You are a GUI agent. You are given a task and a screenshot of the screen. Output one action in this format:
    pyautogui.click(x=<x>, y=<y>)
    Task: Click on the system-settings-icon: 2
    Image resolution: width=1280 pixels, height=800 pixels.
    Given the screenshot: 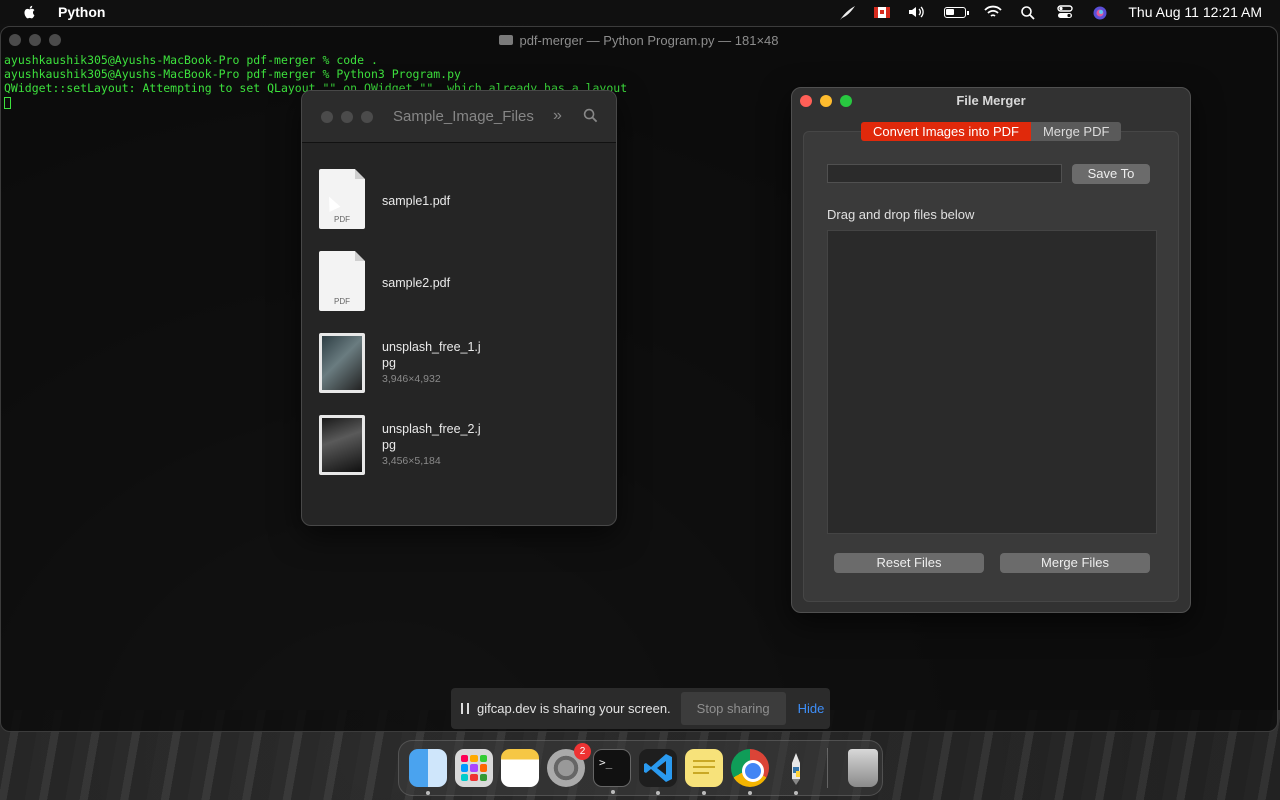 What is the action you would take?
    pyautogui.click(x=569, y=765)
    